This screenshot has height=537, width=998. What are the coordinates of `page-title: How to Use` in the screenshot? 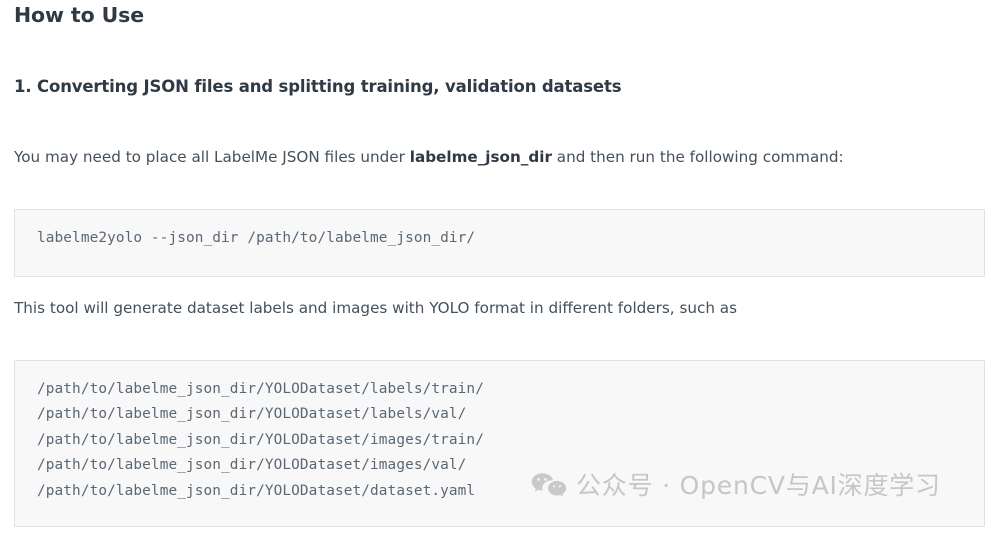 It's located at (79, 15).